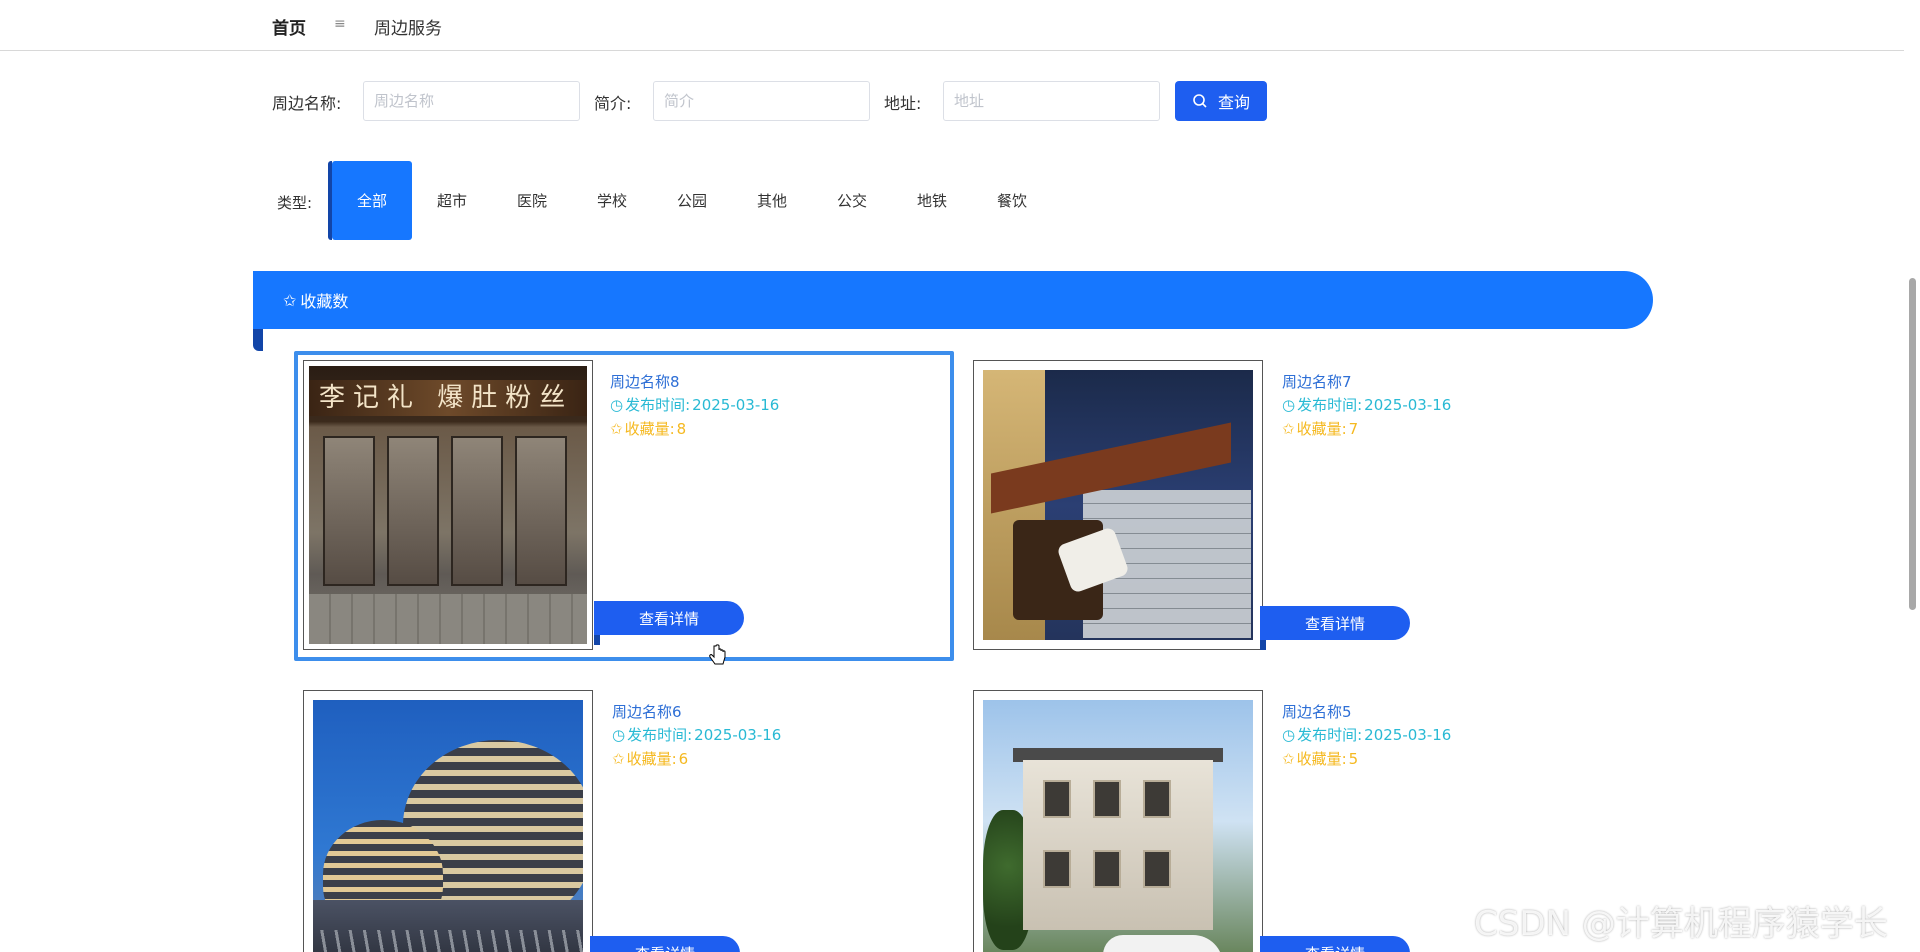  I want to click on name-input, so click(471, 101).